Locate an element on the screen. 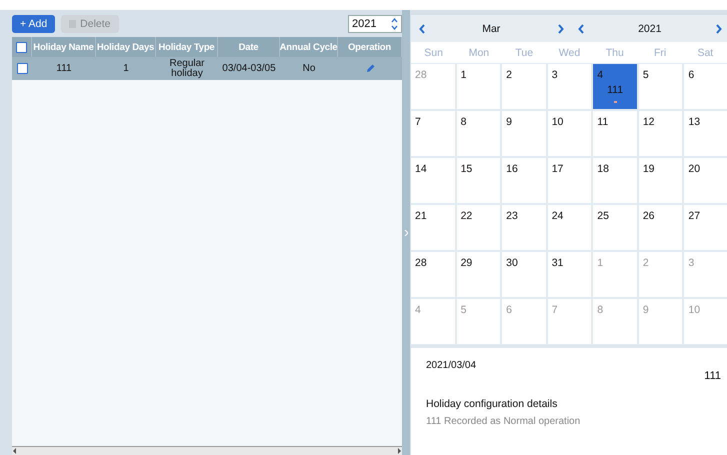 The image size is (727, 455). day-cell: 24 is located at coordinates (570, 227).